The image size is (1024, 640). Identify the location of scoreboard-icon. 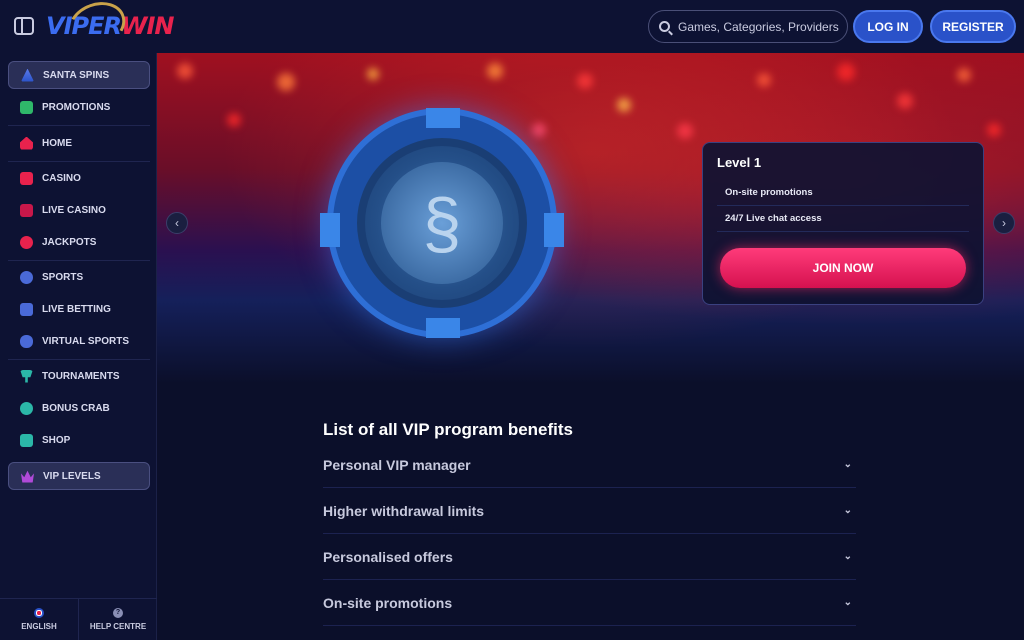
(26, 309).